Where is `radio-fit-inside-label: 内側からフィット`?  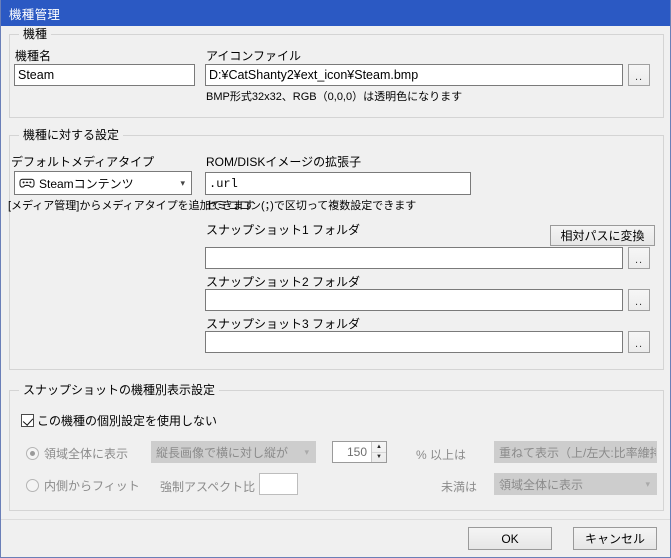 radio-fit-inside-label: 内側からフィット is located at coordinates (92, 486).